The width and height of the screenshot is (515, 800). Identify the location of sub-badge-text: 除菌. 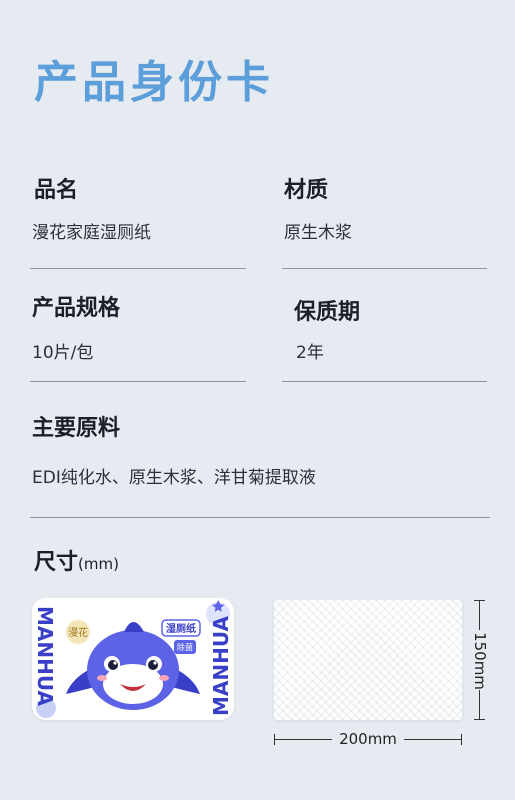
(185, 647).